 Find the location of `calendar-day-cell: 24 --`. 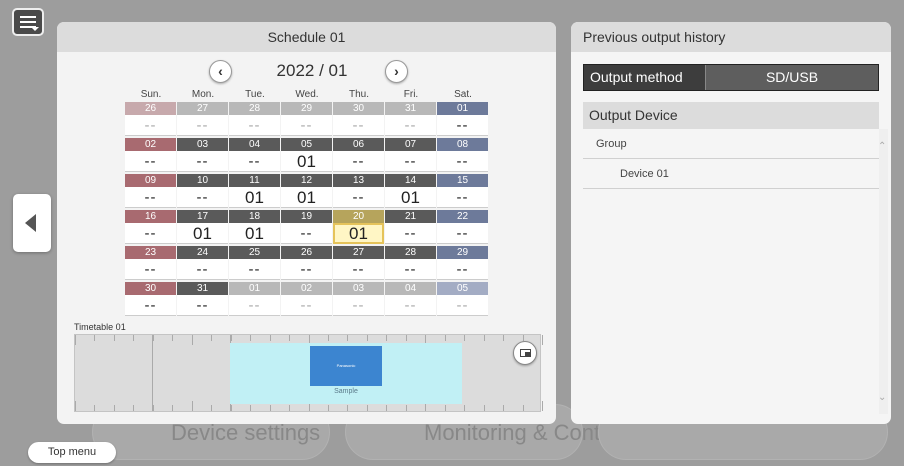

calendar-day-cell: 24 -- is located at coordinates (202, 263).